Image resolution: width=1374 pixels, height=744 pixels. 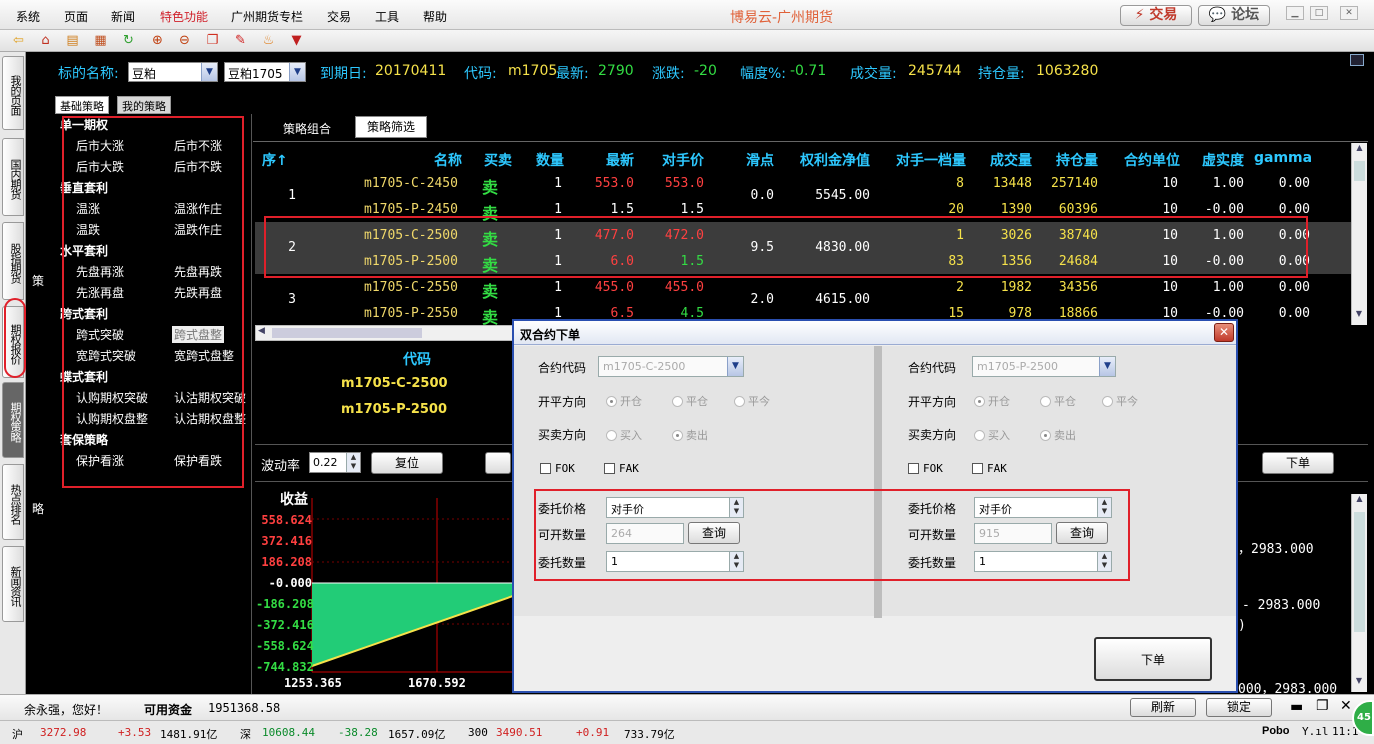 What do you see at coordinates (285, 625) in the screenshot?
I see `y-tick: -372.416` at bounding box center [285, 625].